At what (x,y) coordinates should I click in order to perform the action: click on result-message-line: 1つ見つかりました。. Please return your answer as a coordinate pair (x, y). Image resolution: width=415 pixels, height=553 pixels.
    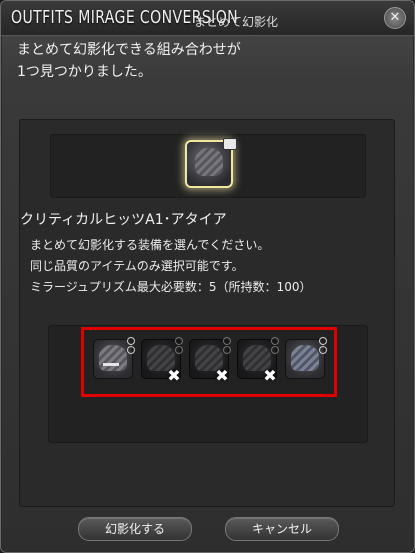
    Looking at the image, I should click on (84, 72).